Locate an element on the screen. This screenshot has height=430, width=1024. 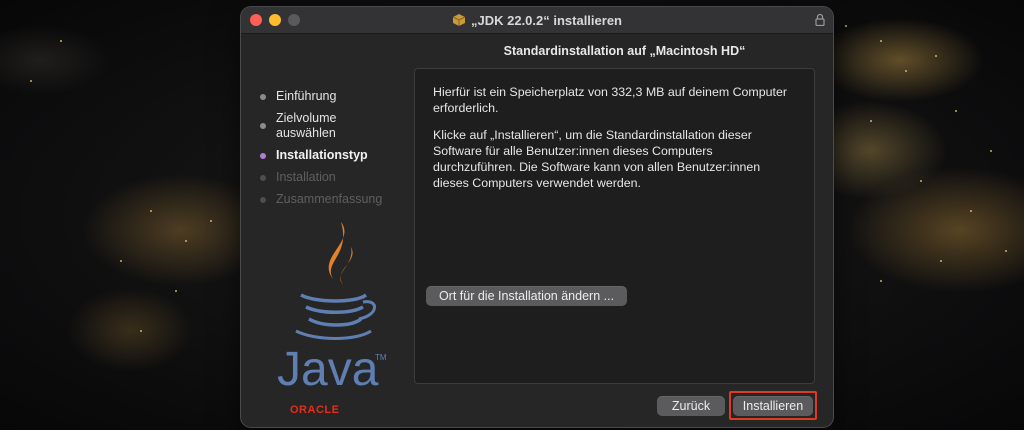
oracle-logo: ORACLE is located at coordinates (315, 410).